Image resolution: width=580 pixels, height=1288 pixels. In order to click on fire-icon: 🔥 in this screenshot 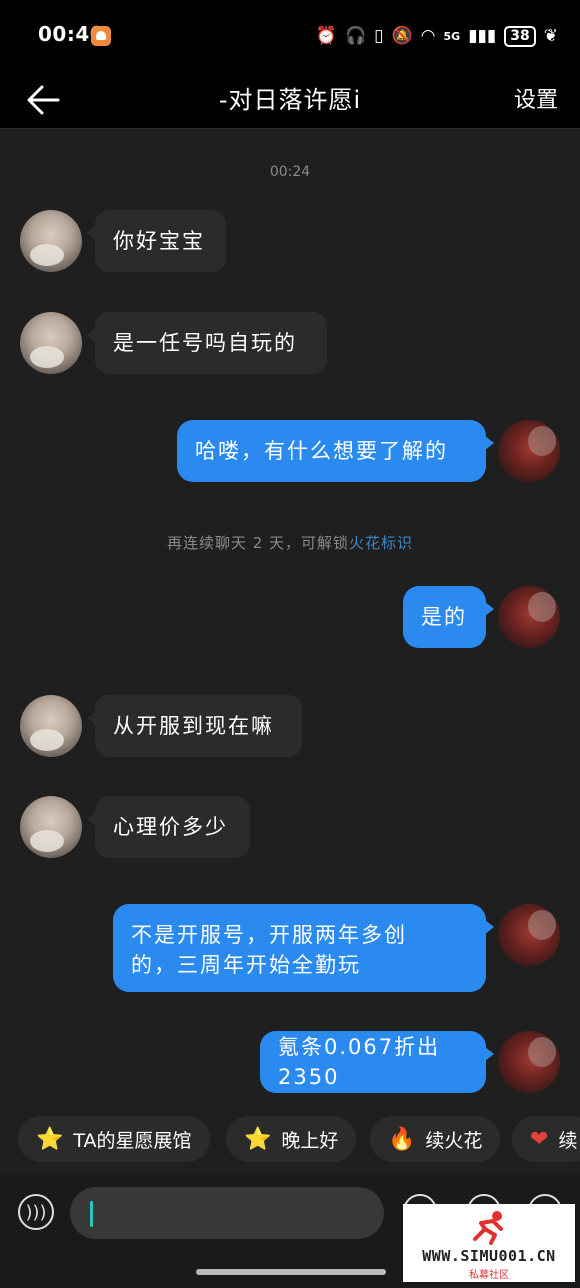, I will do `click(402, 1139)`.